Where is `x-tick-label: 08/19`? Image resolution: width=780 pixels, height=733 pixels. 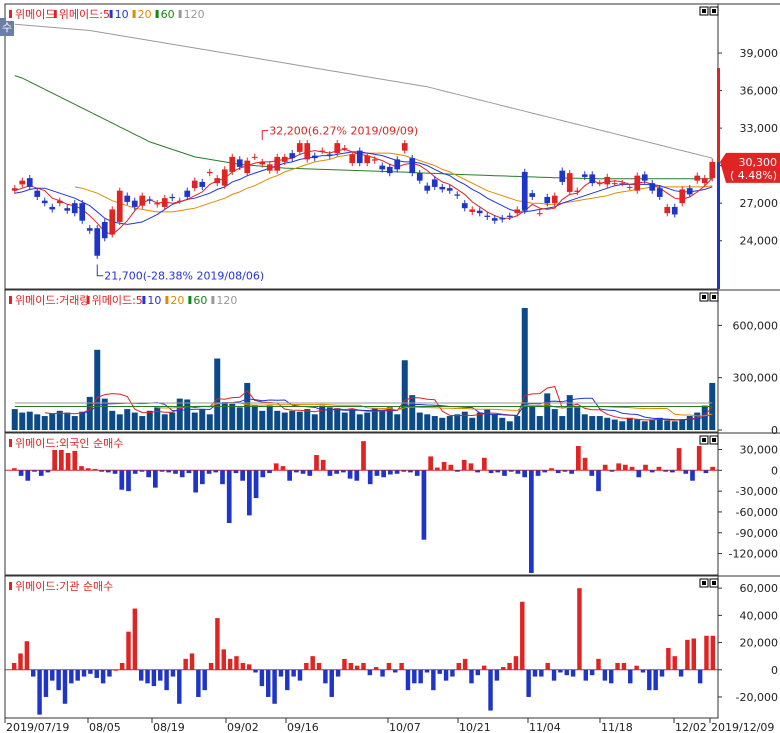
x-tick-label: 08/19 is located at coordinates (169, 727).